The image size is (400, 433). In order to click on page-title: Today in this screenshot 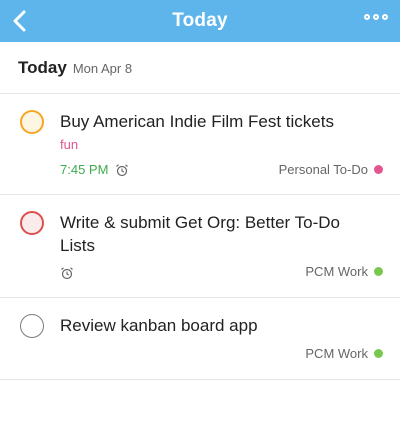, I will do `click(200, 20)`.